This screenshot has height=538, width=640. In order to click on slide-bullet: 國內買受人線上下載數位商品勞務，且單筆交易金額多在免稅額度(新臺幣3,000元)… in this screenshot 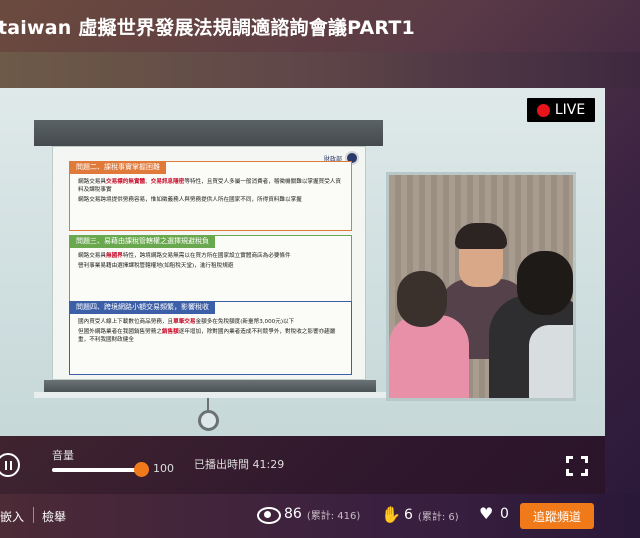, I will do `click(186, 322)`.